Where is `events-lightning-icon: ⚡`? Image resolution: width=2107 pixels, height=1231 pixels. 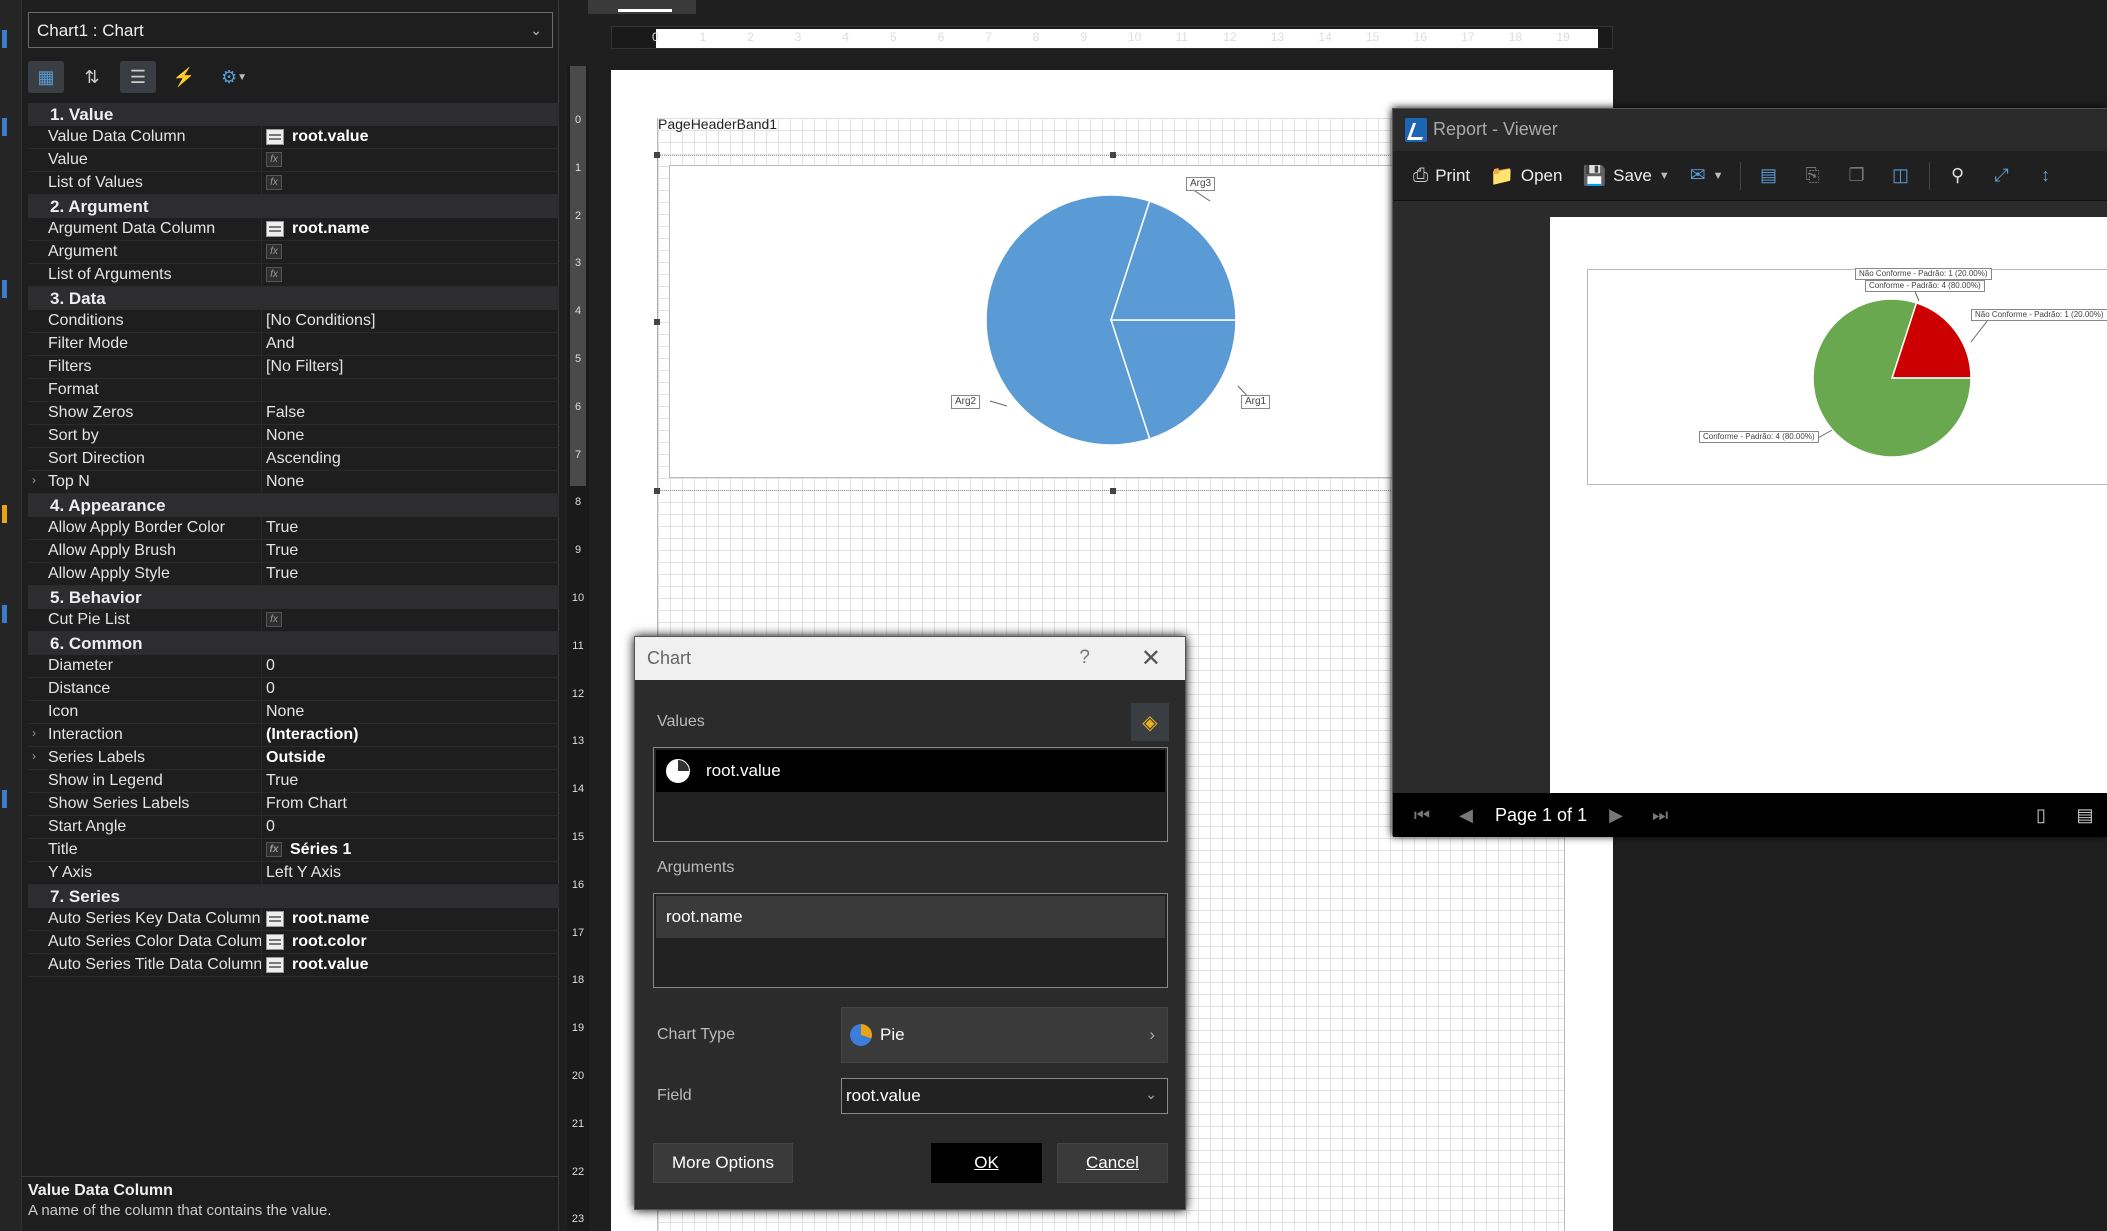
events-lightning-icon: ⚡ is located at coordinates (184, 77).